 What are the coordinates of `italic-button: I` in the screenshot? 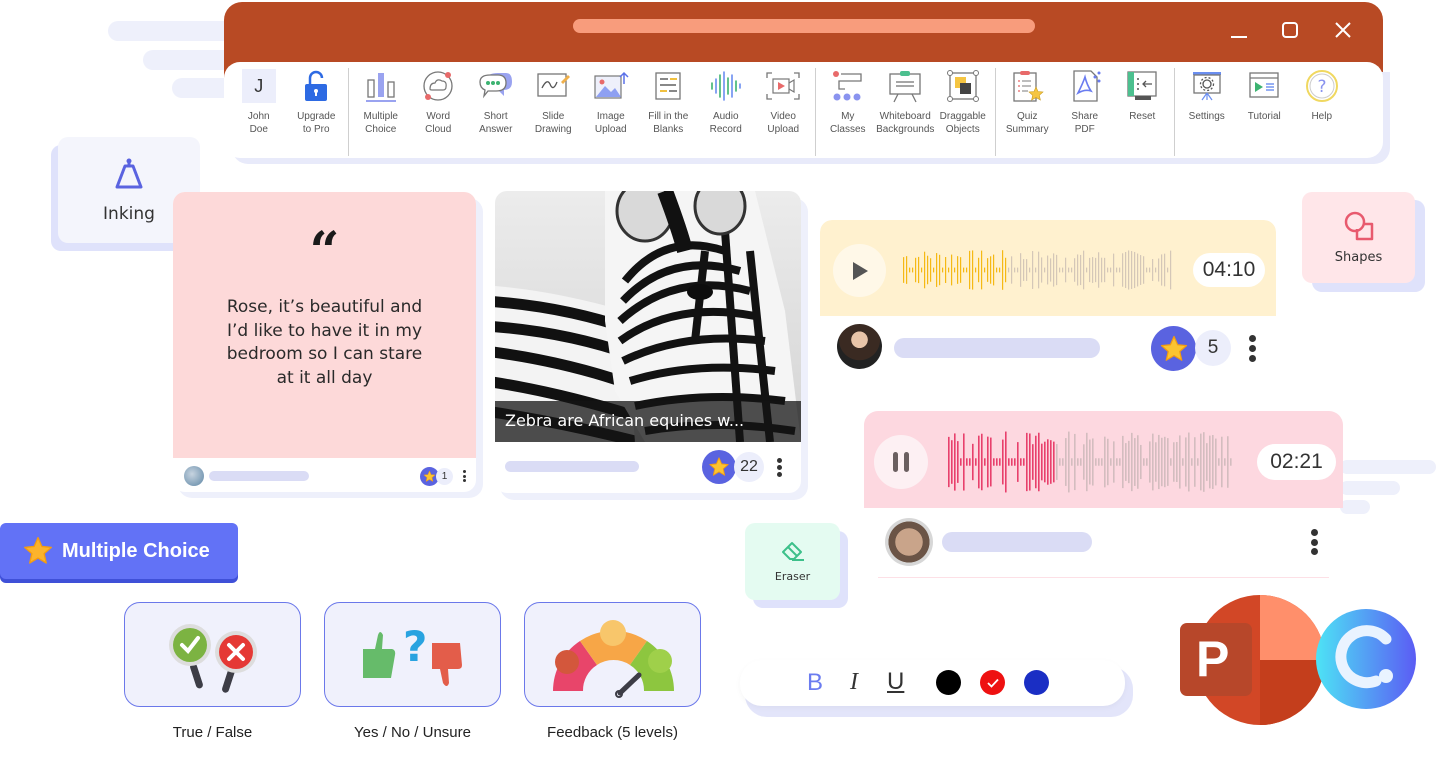 It's located at (854, 682).